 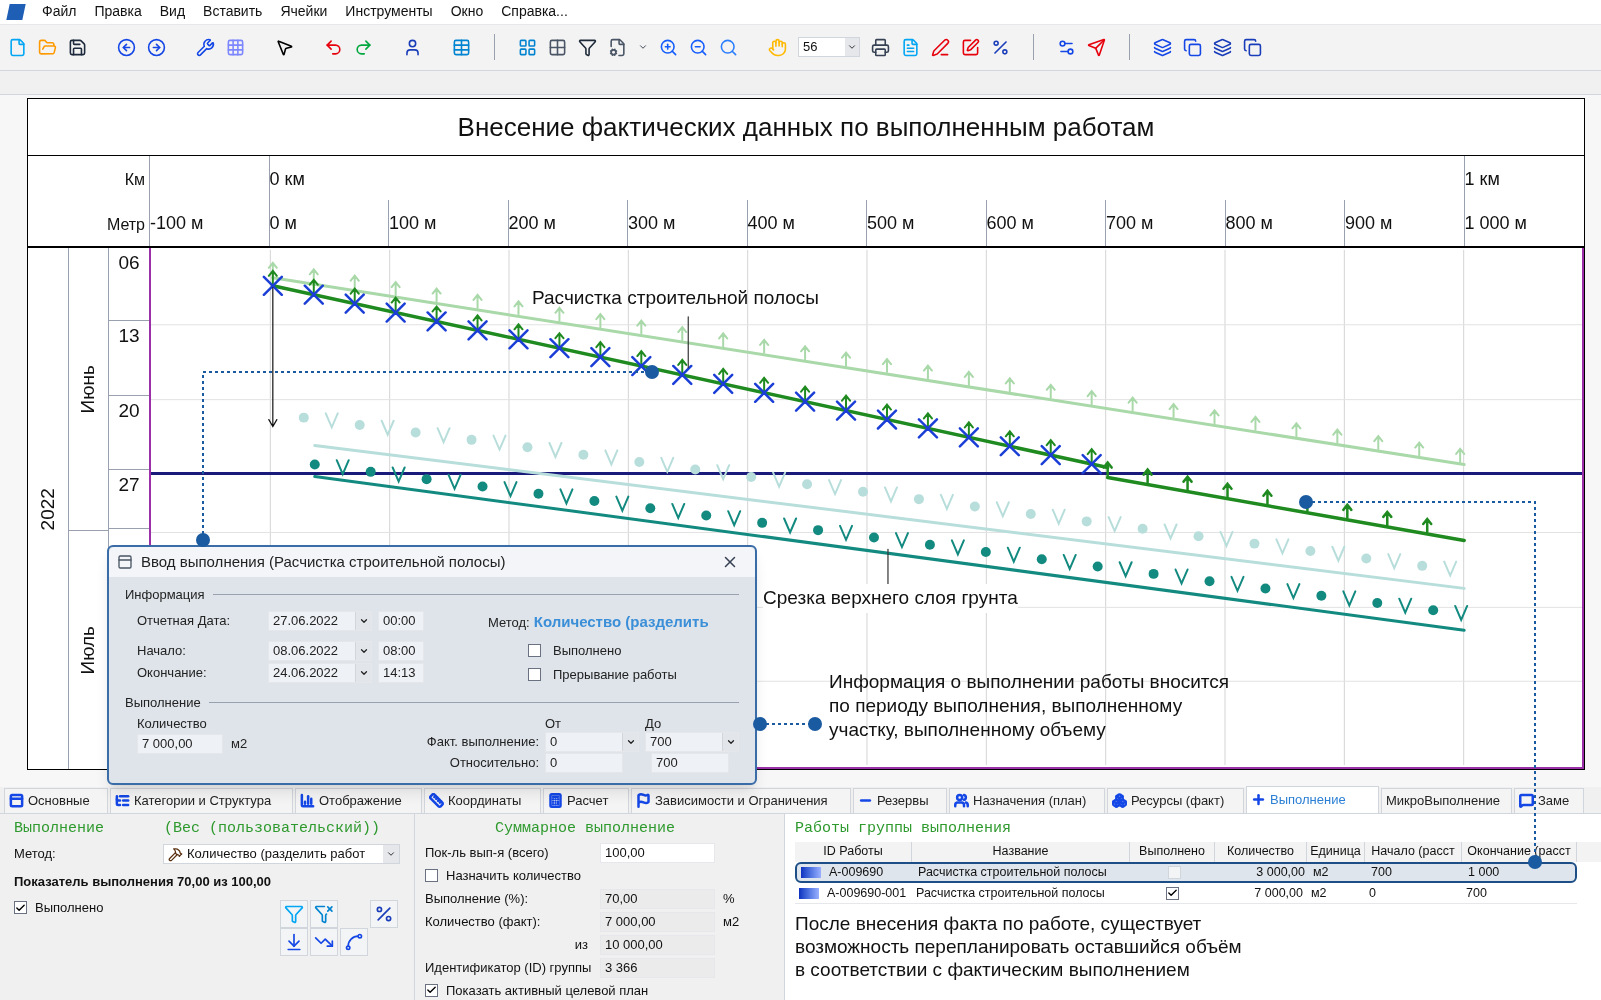 I want to click on axis-tick-label: -100 м, so click(x=177, y=223).